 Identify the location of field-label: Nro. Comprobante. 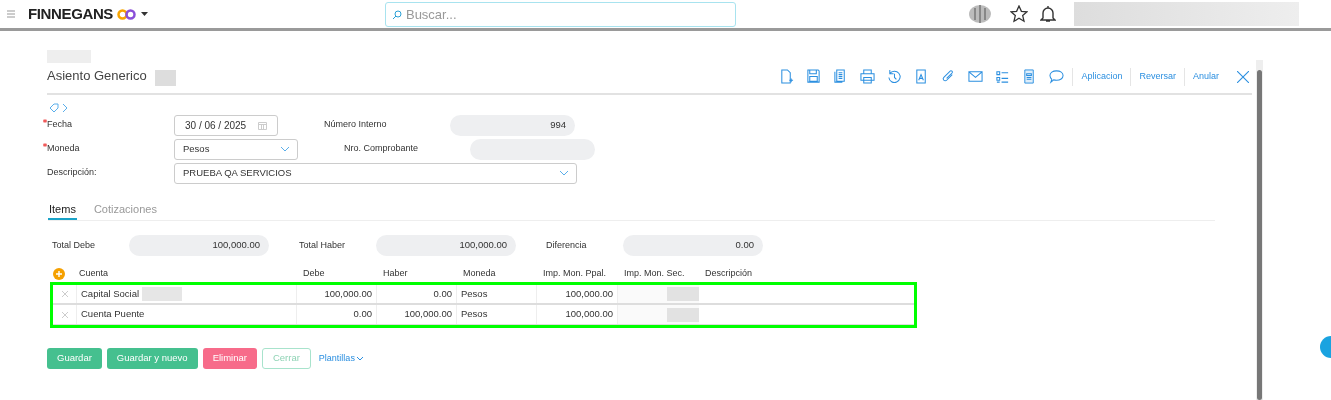
(381, 149).